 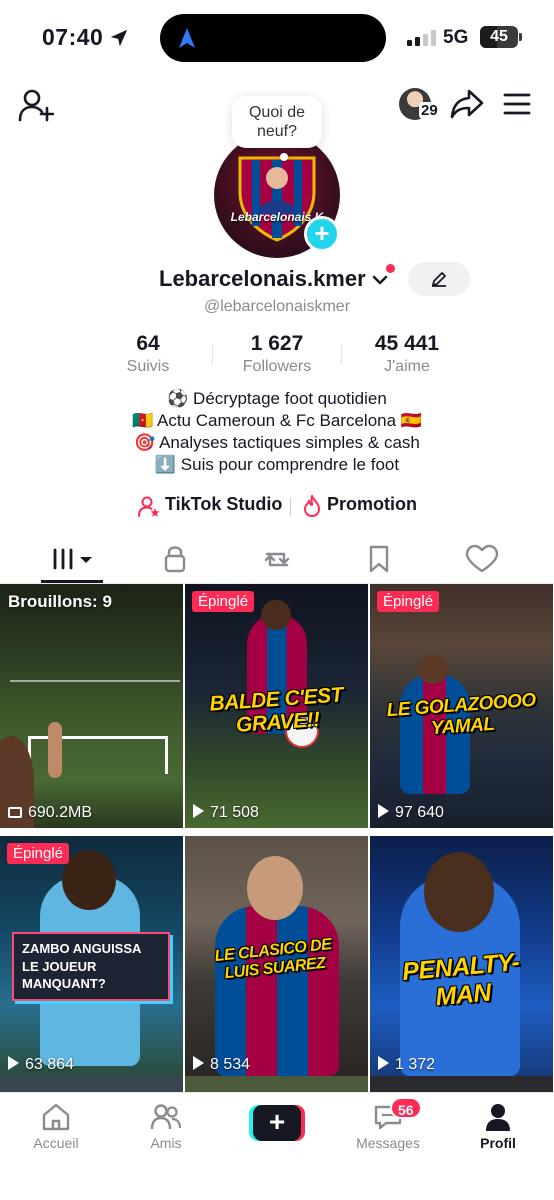 What do you see at coordinates (73, 37) in the screenshot?
I see `status-time: 07:40` at bounding box center [73, 37].